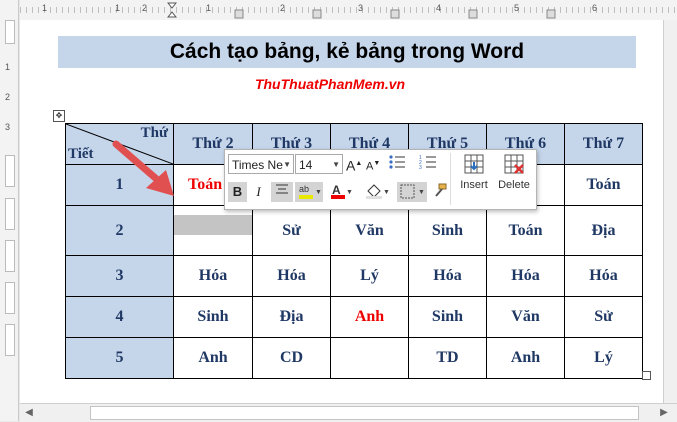  I want to click on table-cell-selected, so click(213, 230).